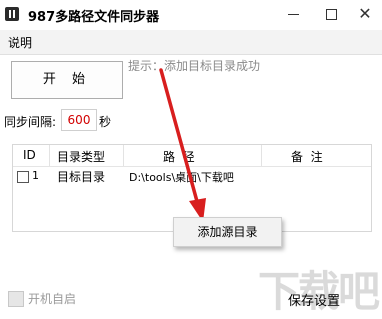 The height and width of the screenshot is (319, 382). I want to click on arrow-shaft, so click(179, 137).